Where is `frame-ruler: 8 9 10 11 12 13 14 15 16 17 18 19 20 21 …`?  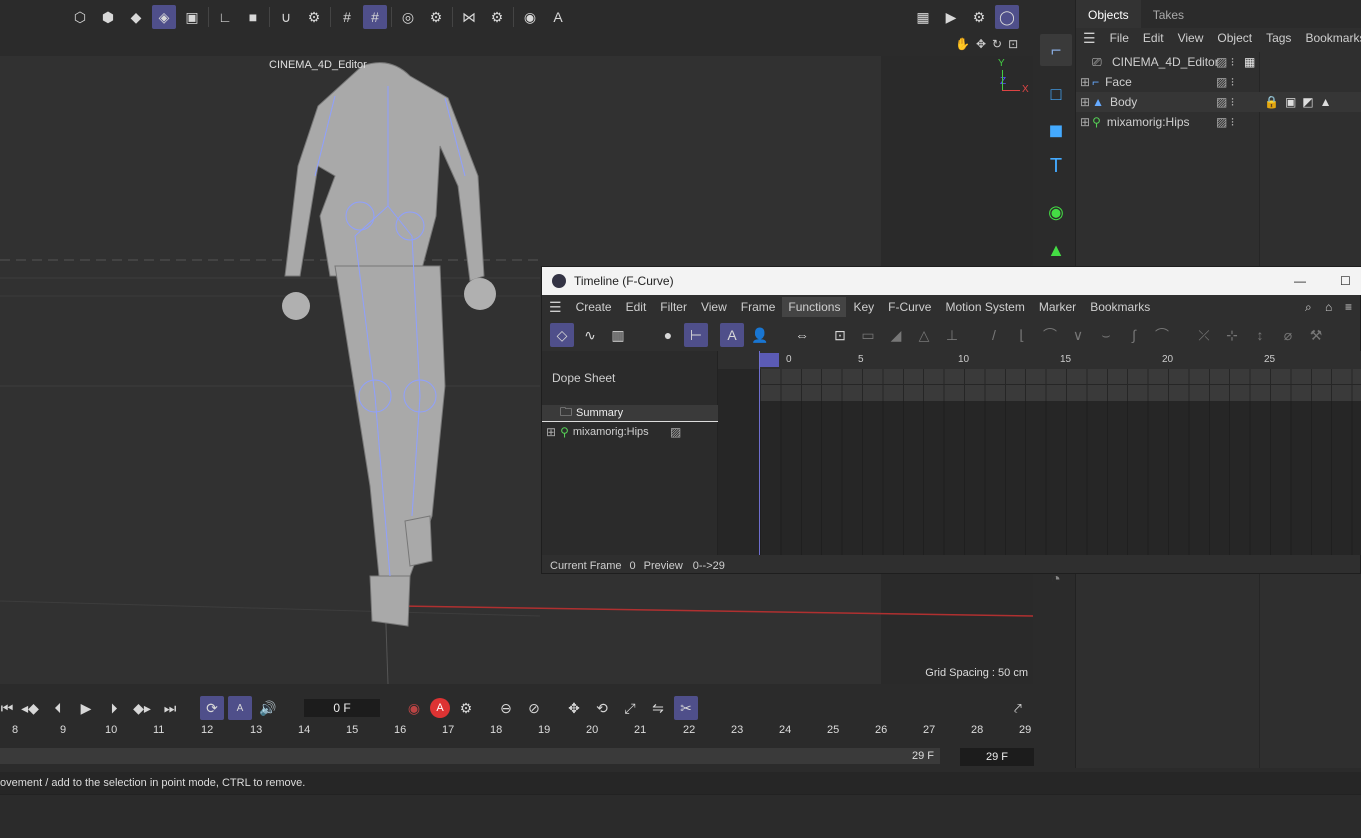
frame-ruler: 8 9 10 11 12 13 14 15 16 17 18 19 20 21 … is located at coordinates (516, 732).